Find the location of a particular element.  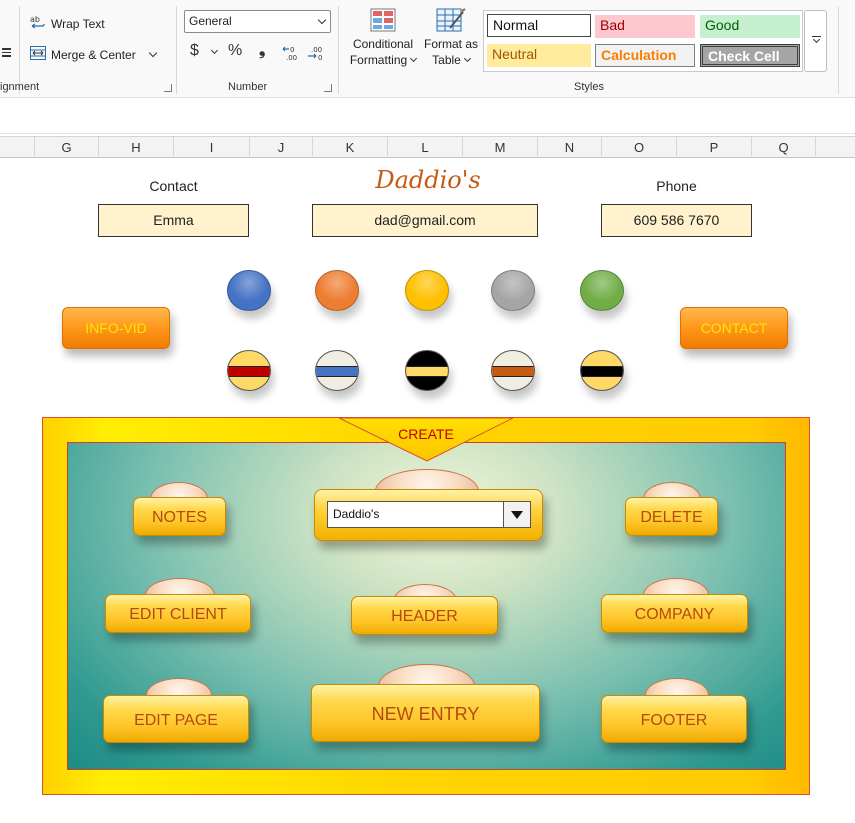

comma-style-button: ❟ is located at coordinates (262, 51).